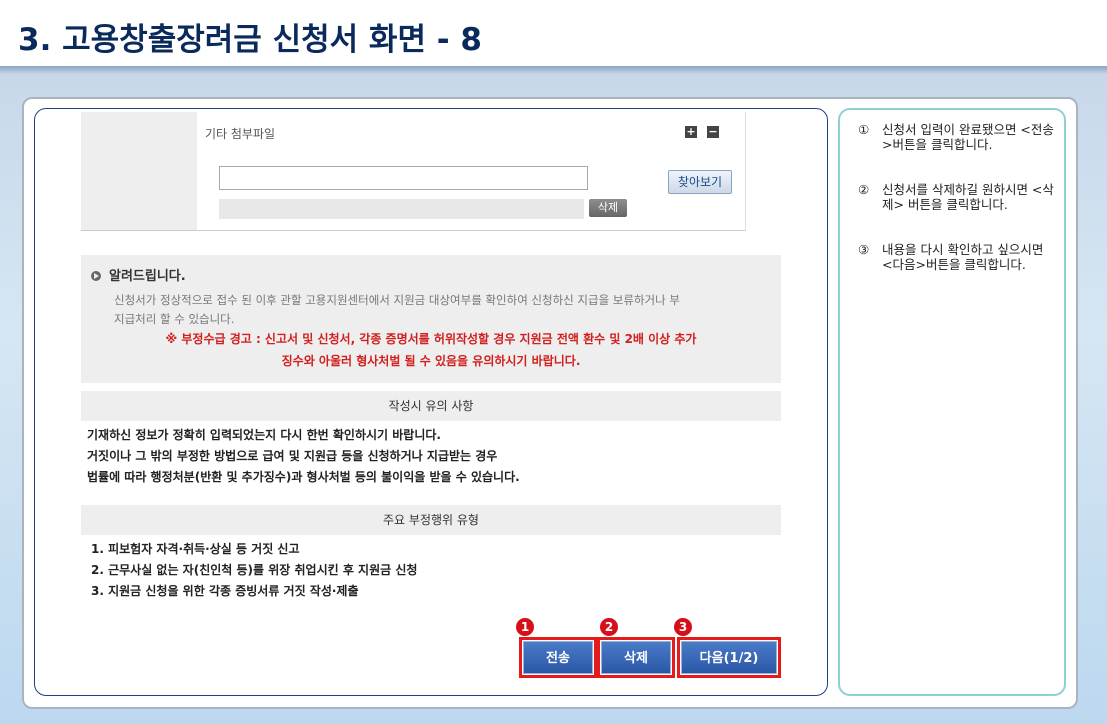 The width and height of the screenshot is (1107, 724). Describe the element at coordinates (250, 40) in the screenshot. I see `page-title: 3. 고용창출장려금 신청서 화면 - 8` at that location.